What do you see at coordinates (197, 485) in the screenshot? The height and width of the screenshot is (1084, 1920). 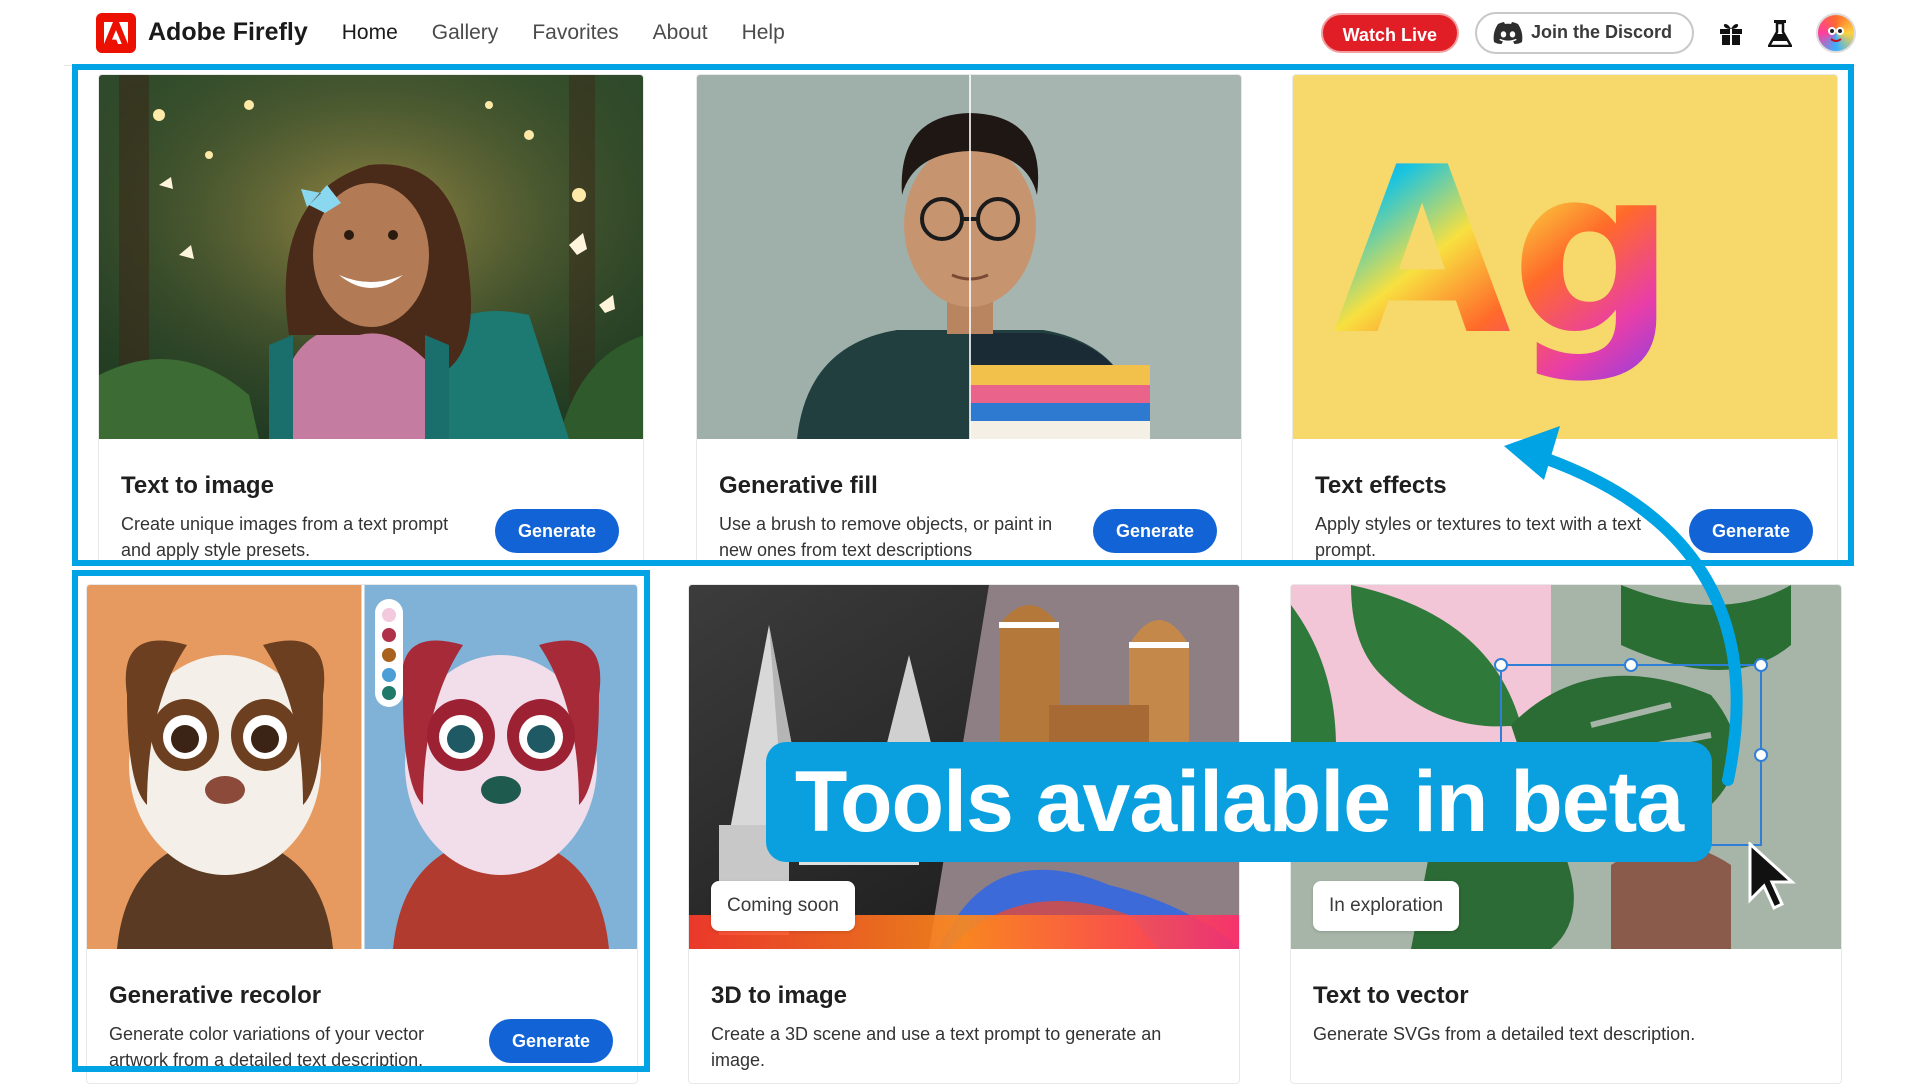 I see `card-title: Text to image` at bounding box center [197, 485].